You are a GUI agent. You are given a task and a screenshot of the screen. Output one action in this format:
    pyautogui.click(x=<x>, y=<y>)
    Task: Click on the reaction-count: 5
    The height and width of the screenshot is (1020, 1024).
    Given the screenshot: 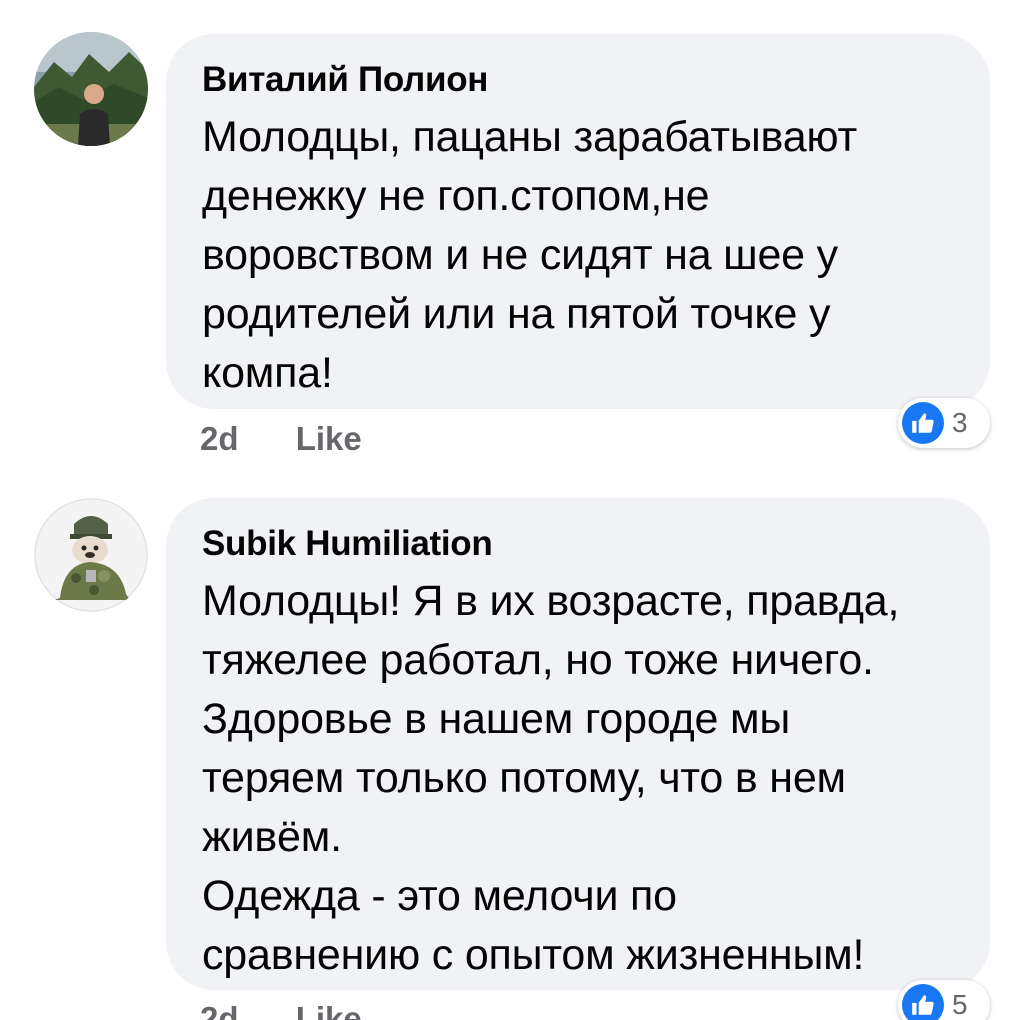 What is the action you would take?
    pyautogui.click(x=960, y=1004)
    